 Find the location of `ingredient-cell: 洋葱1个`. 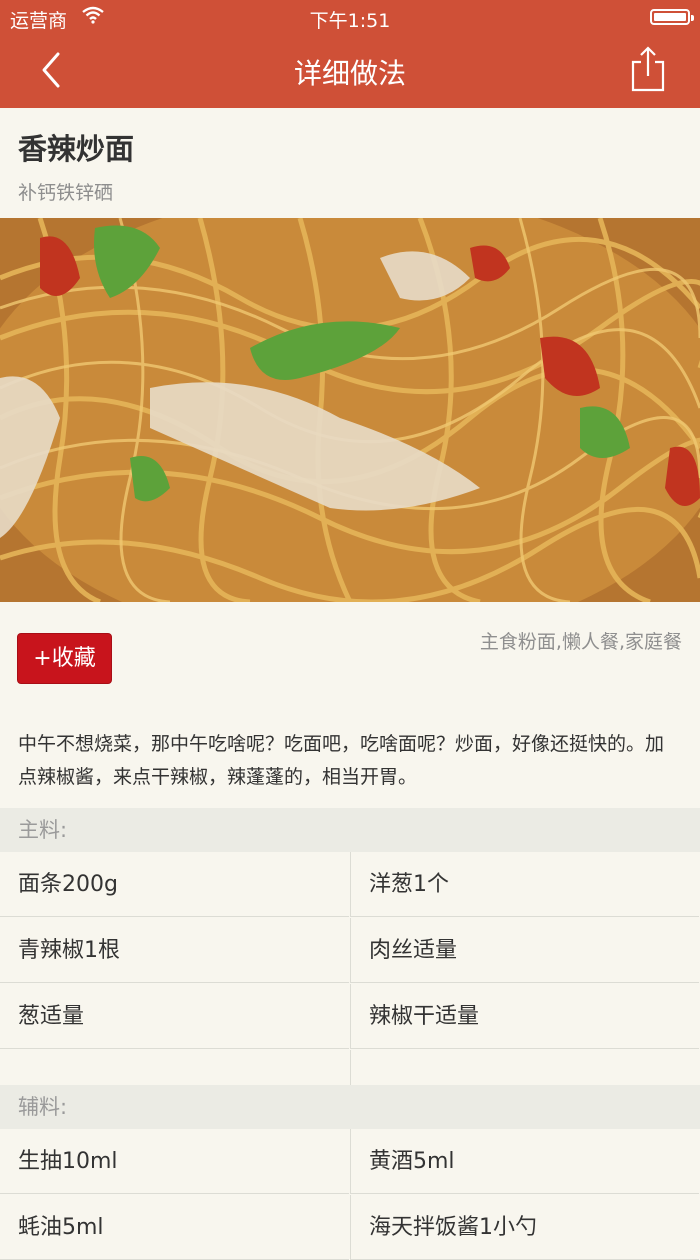

ingredient-cell: 洋葱1个 is located at coordinates (524, 884).